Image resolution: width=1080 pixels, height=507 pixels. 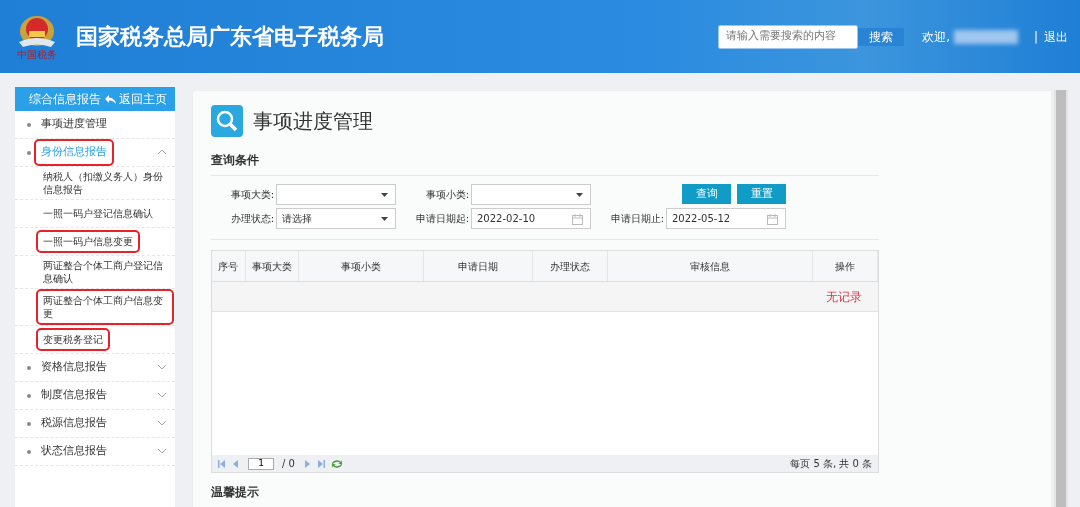 I want to click on welcome-text: 欢迎,, so click(x=936, y=37).